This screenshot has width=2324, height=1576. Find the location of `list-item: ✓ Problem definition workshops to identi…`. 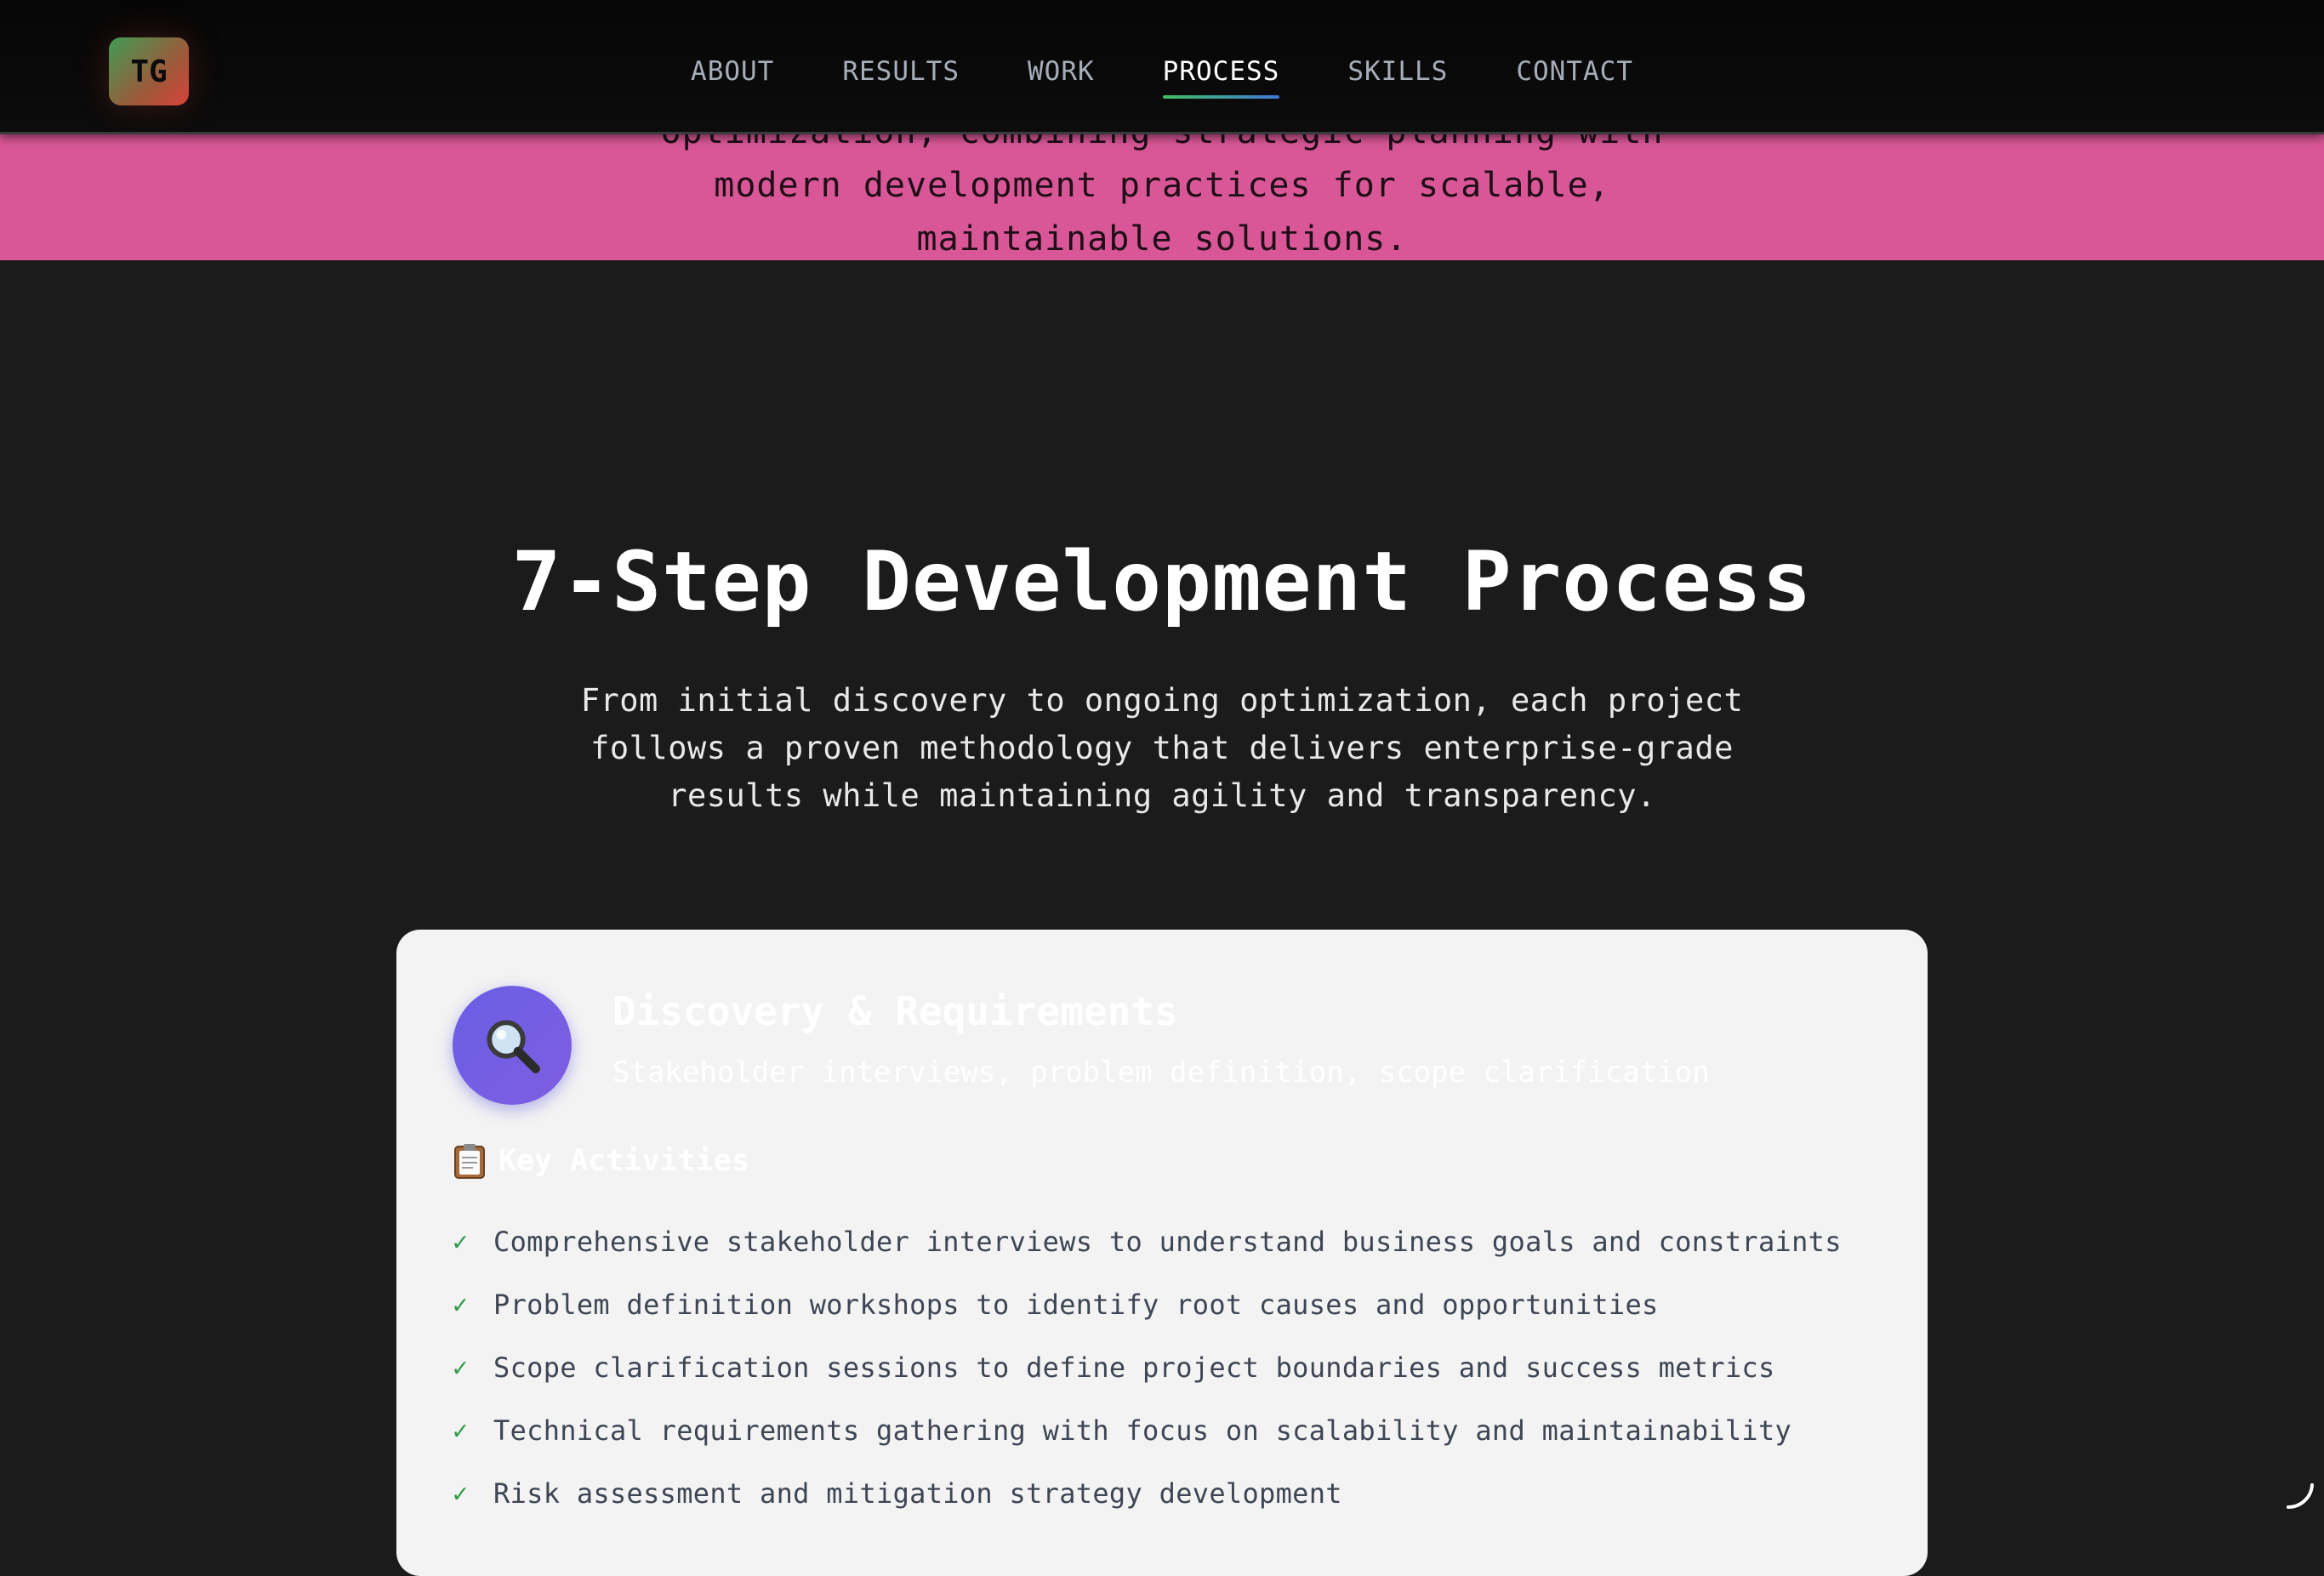

list-item: ✓ Problem definition workshops to identi… is located at coordinates (1147, 1304).